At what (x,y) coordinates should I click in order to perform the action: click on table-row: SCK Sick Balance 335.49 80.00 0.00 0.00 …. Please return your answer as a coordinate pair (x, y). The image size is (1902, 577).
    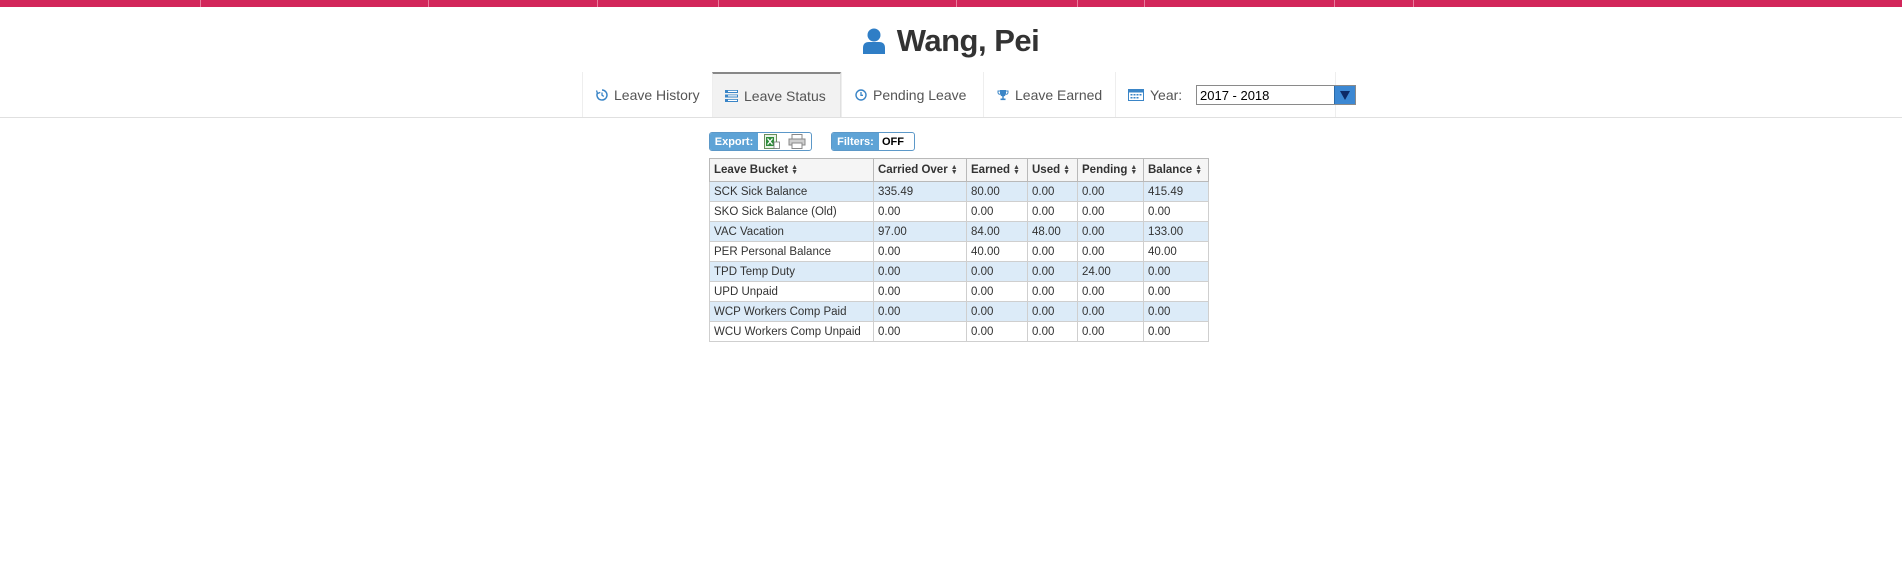
    Looking at the image, I should click on (959, 191).